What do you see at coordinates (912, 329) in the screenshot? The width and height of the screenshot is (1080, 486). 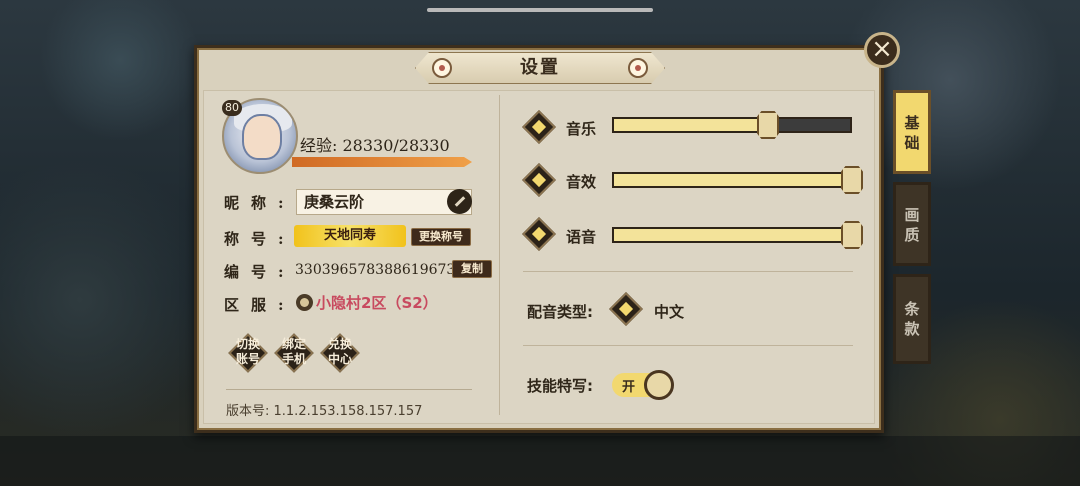 I see `tab-terms-label-2: 款` at bounding box center [912, 329].